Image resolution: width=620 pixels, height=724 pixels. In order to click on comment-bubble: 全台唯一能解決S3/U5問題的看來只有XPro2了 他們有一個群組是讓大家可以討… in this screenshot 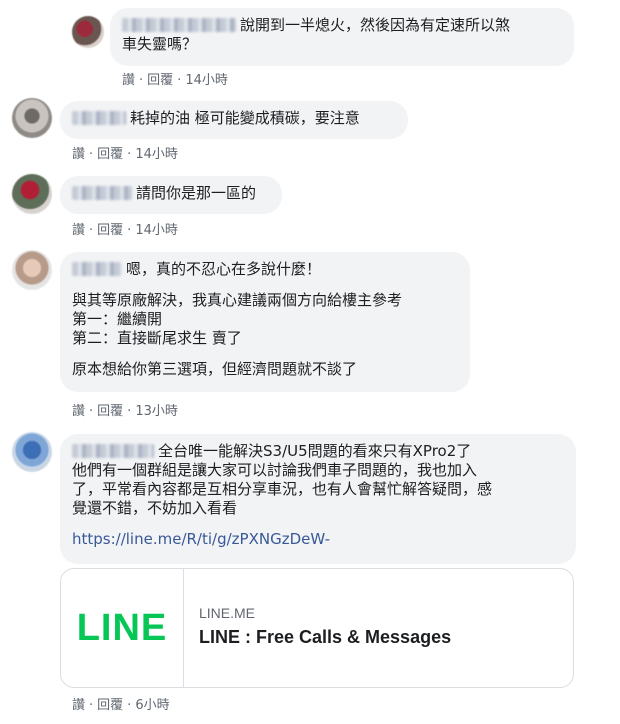, I will do `click(318, 499)`.